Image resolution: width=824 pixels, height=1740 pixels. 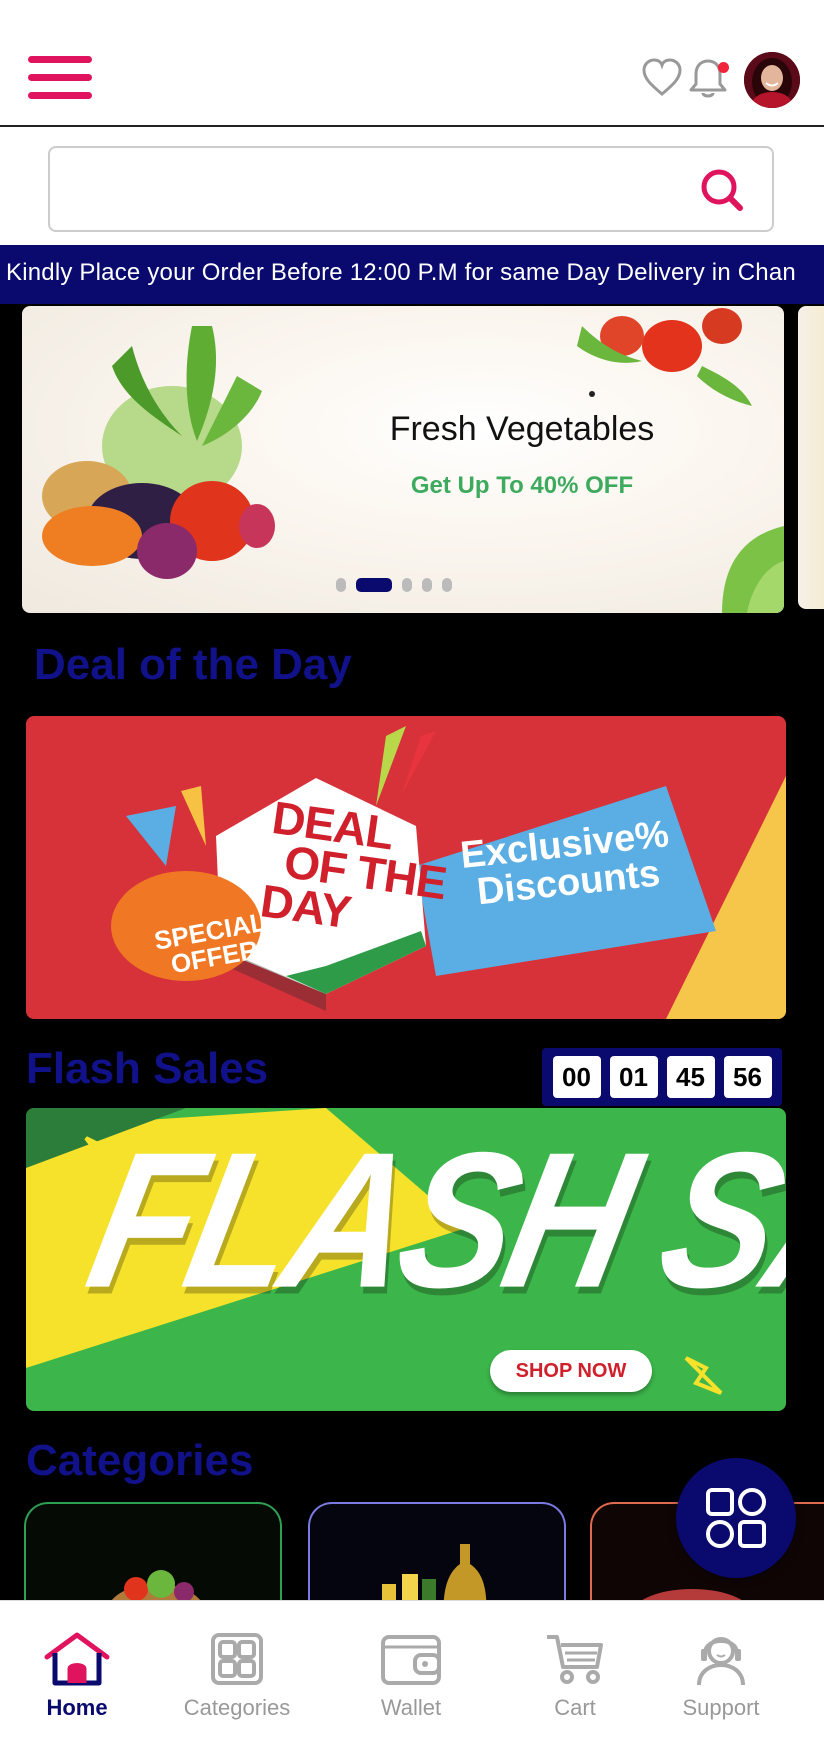 I want to click on search-box, so click(x=411, y=189).